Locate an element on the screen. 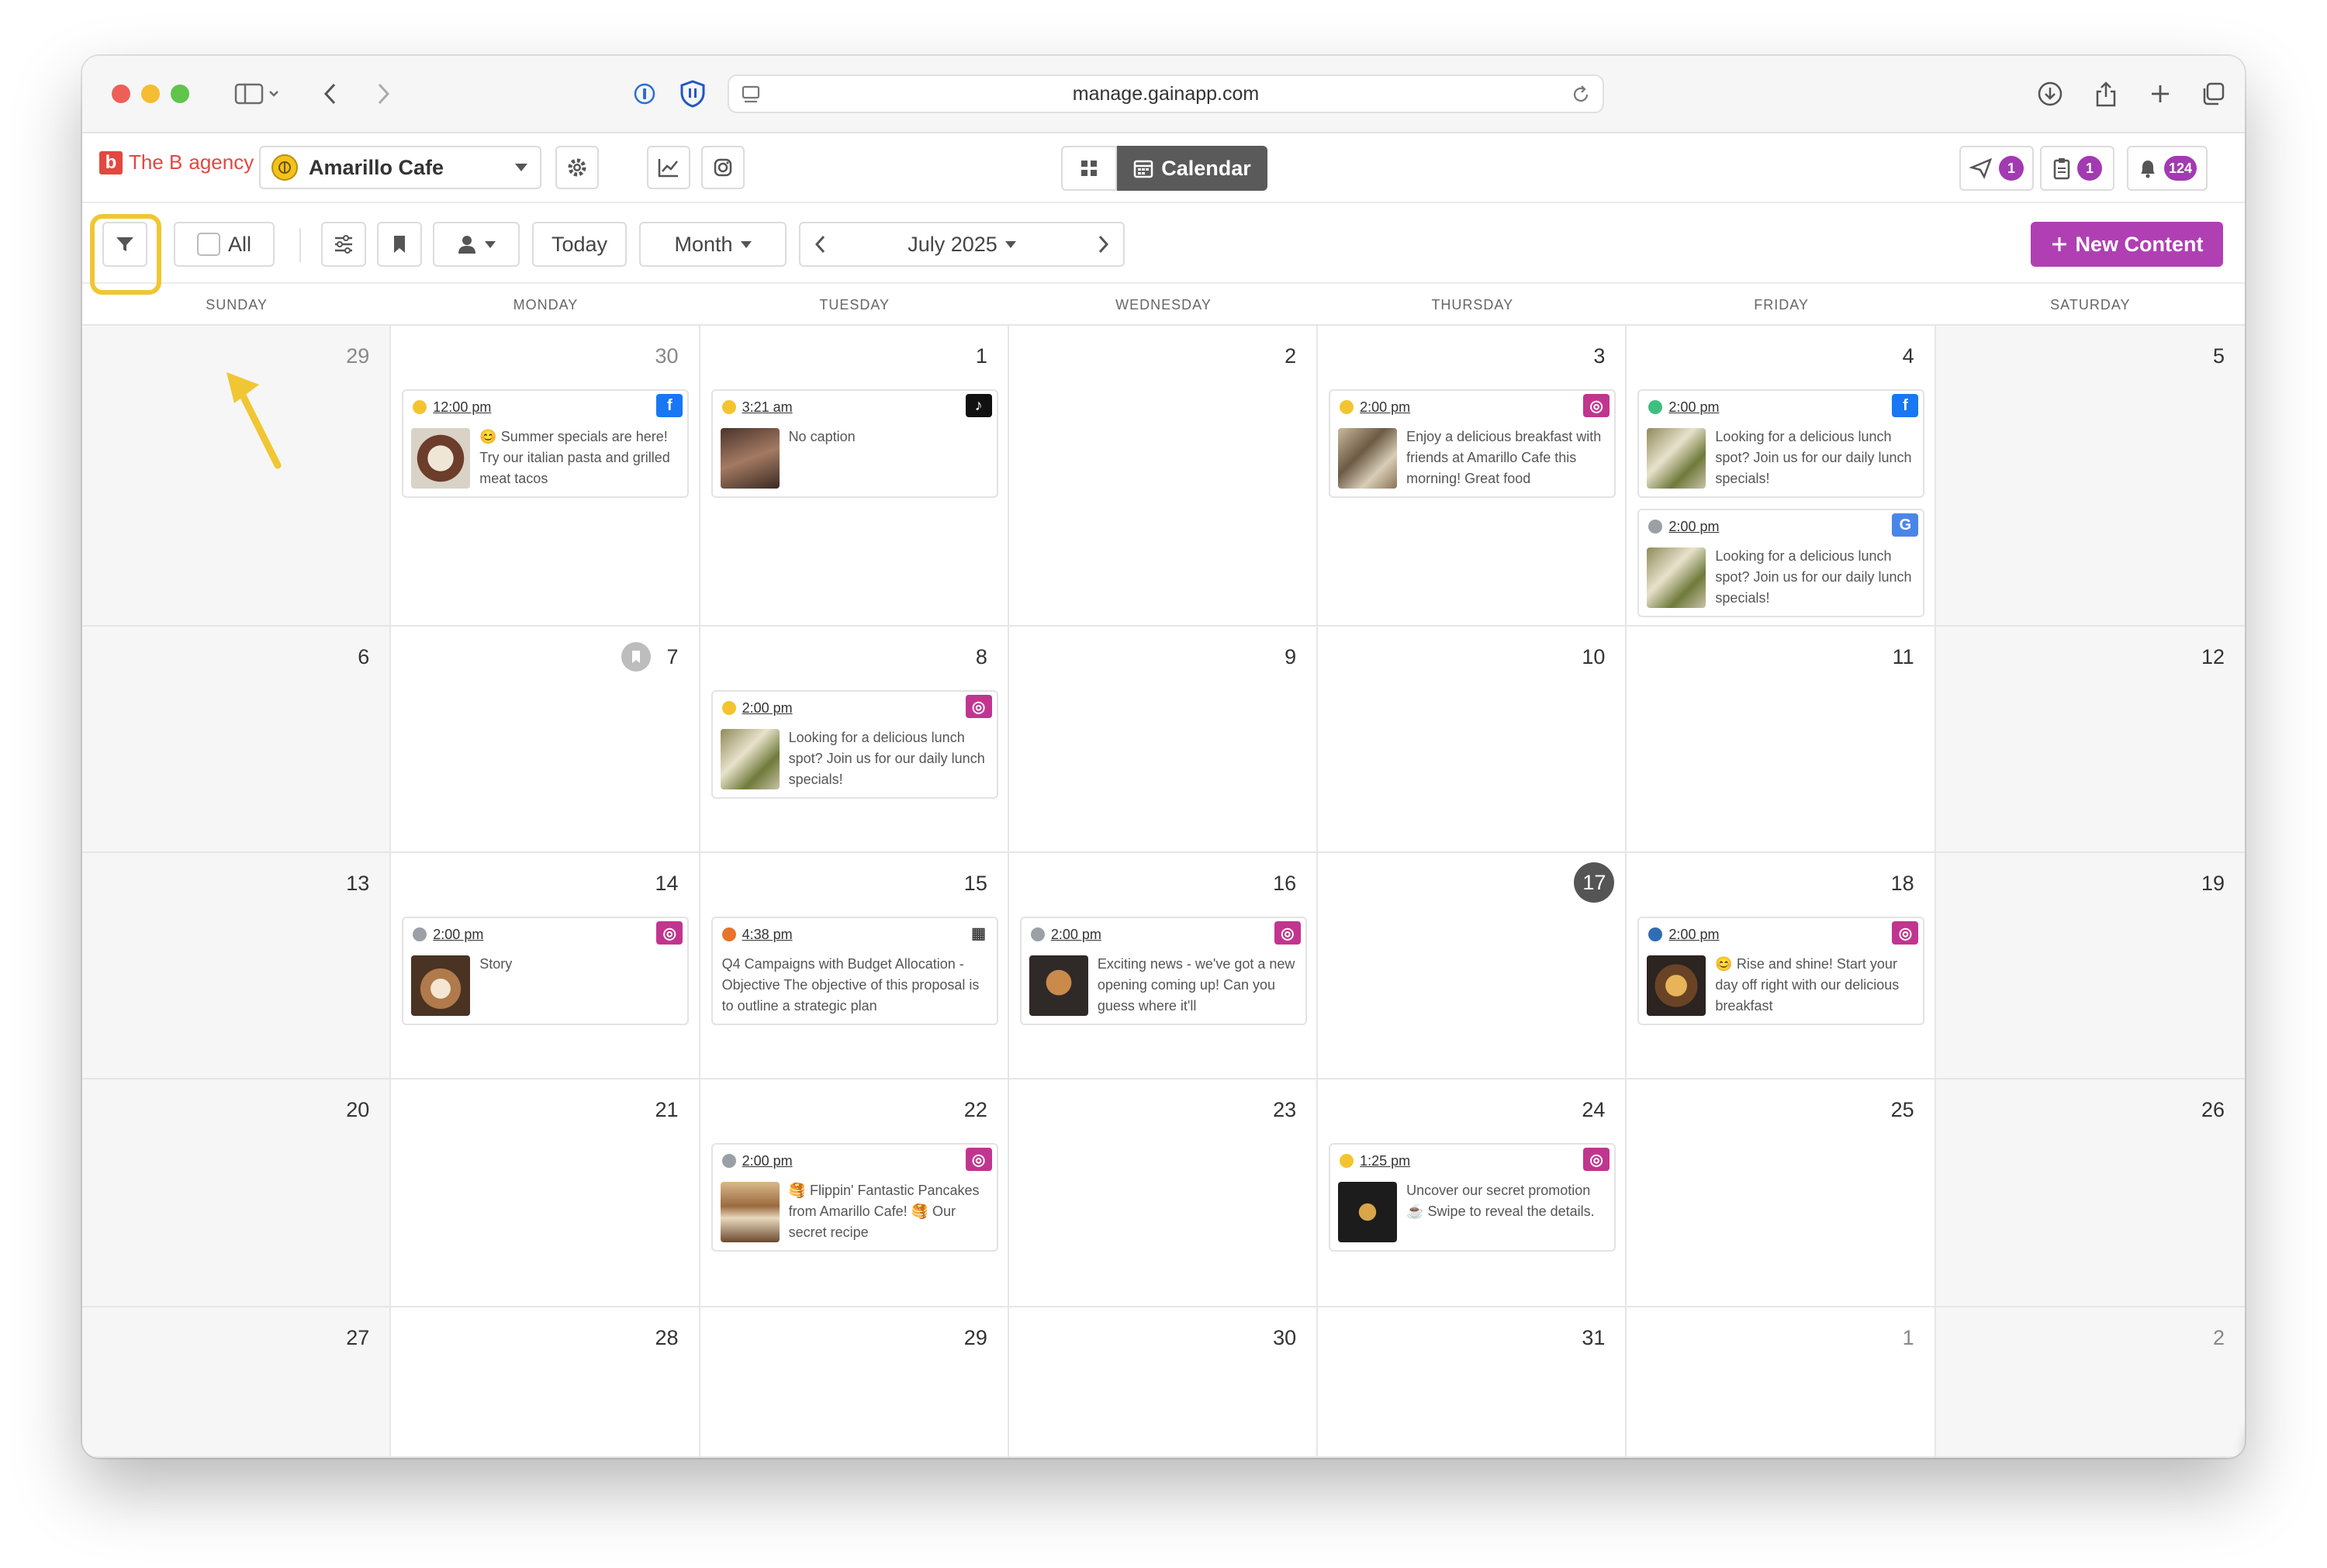  next-month-button is located at coordinates (1103, 247).